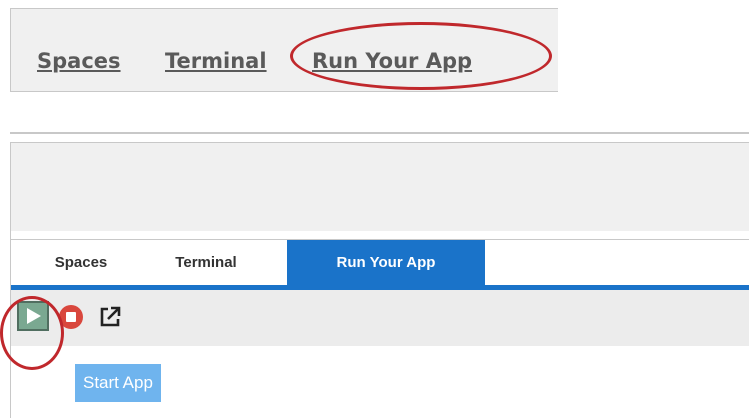  Describe the element at coordinates (216, 61) in the screenshot. I see `top-link-terminal: Terminal` at that location.